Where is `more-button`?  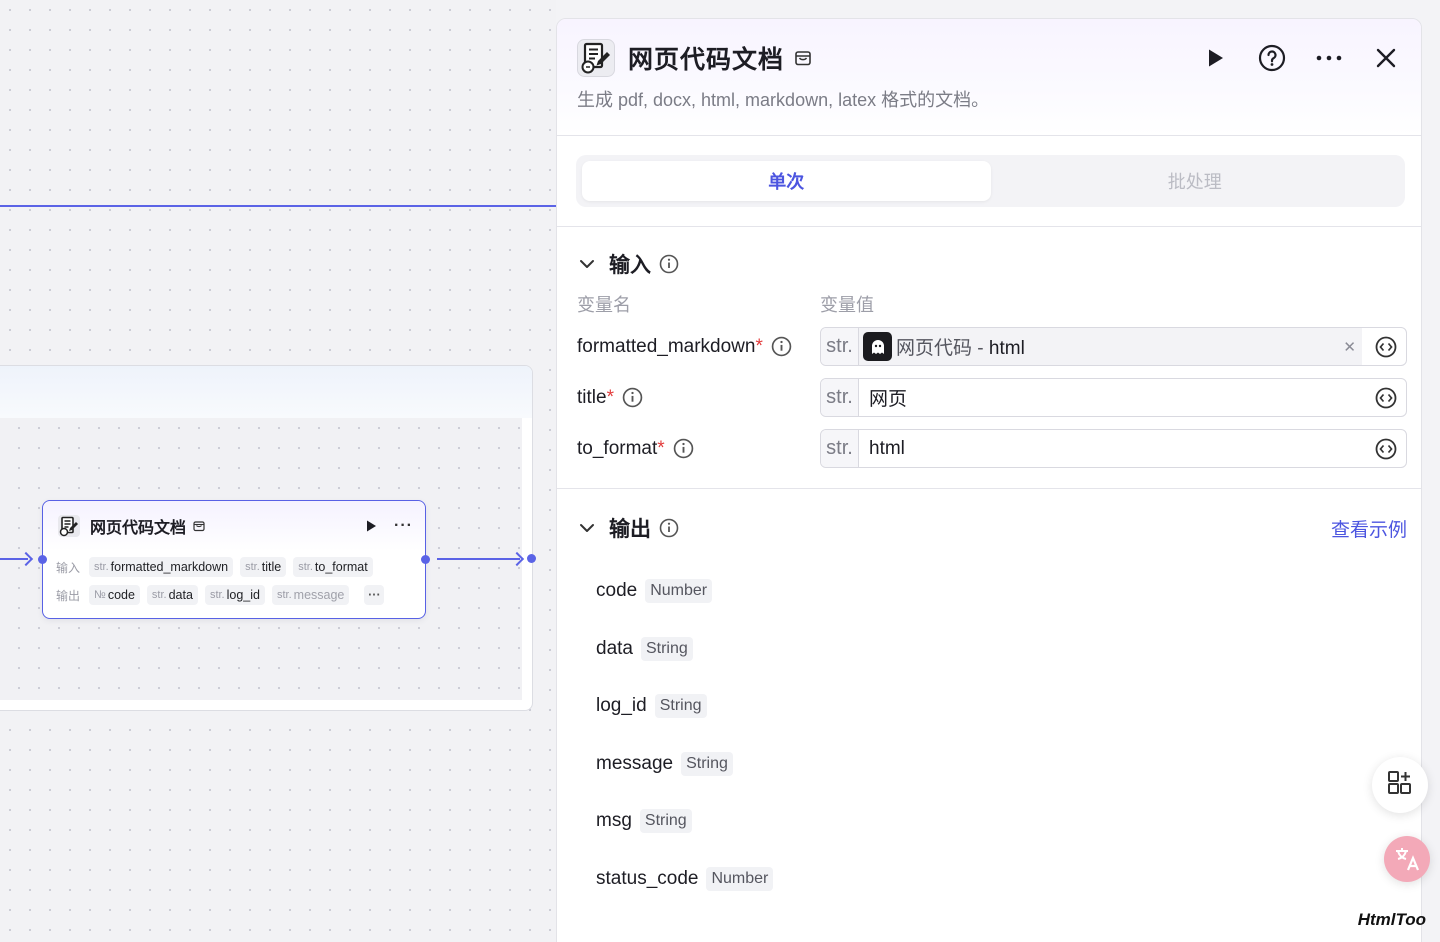 more-button is located at coordinates (1329, 58).